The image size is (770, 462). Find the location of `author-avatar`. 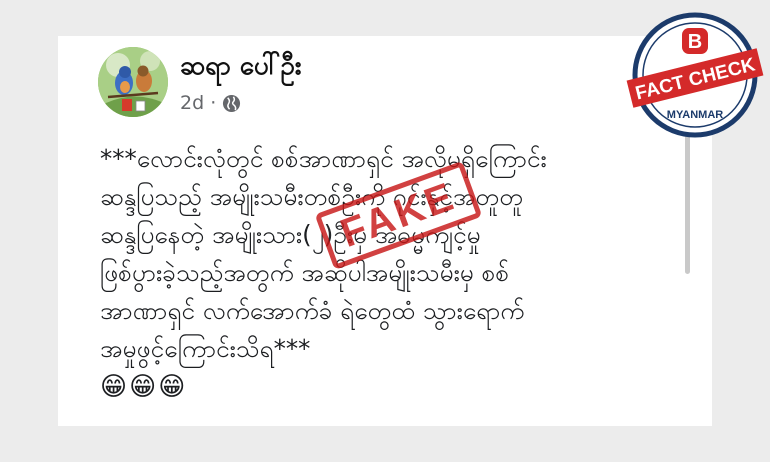

author-avatar is located at coordinates (133, 82).